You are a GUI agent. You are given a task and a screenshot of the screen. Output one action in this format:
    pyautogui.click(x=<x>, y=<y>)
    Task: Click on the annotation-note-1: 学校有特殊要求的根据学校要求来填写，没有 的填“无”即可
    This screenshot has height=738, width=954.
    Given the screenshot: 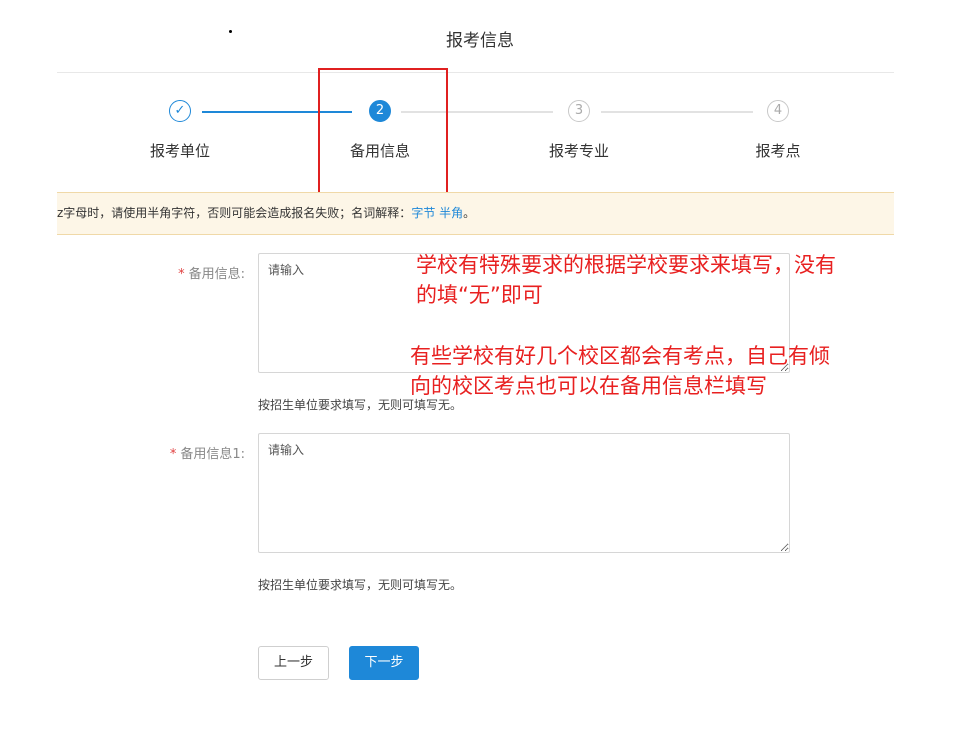 What is the action you would take?
    pyautogui.click(x=626, y=280)
    